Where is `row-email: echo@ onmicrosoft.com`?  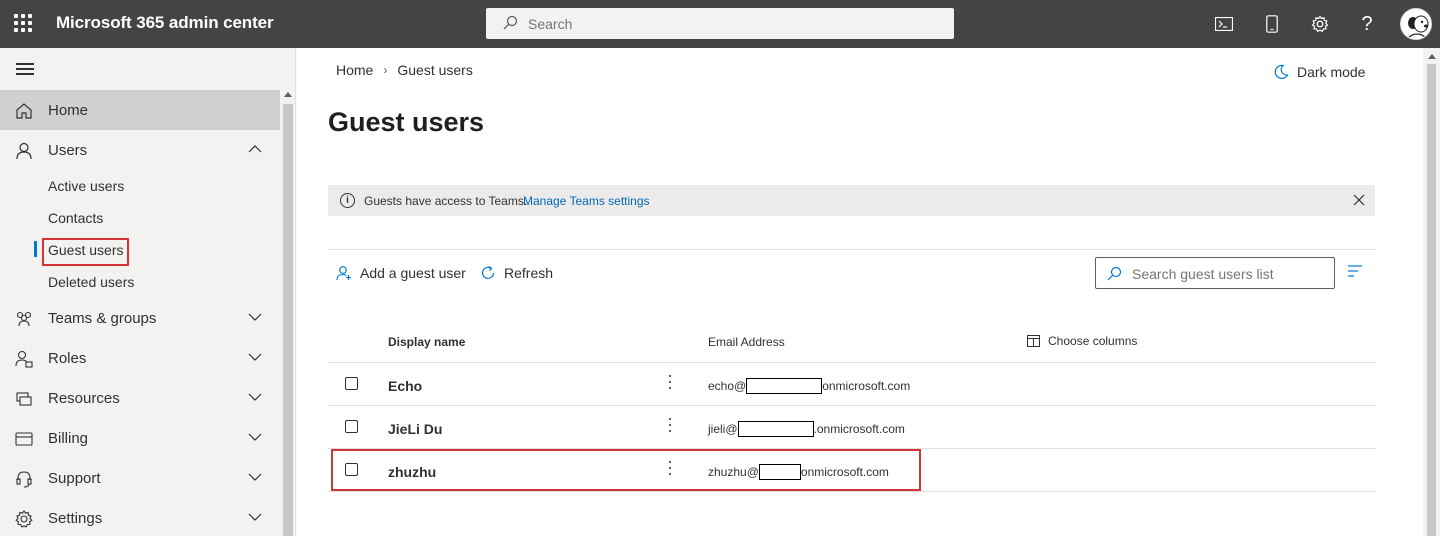 row-email: echo@ onmicrosoft.com is located at coordinates (809, 386).